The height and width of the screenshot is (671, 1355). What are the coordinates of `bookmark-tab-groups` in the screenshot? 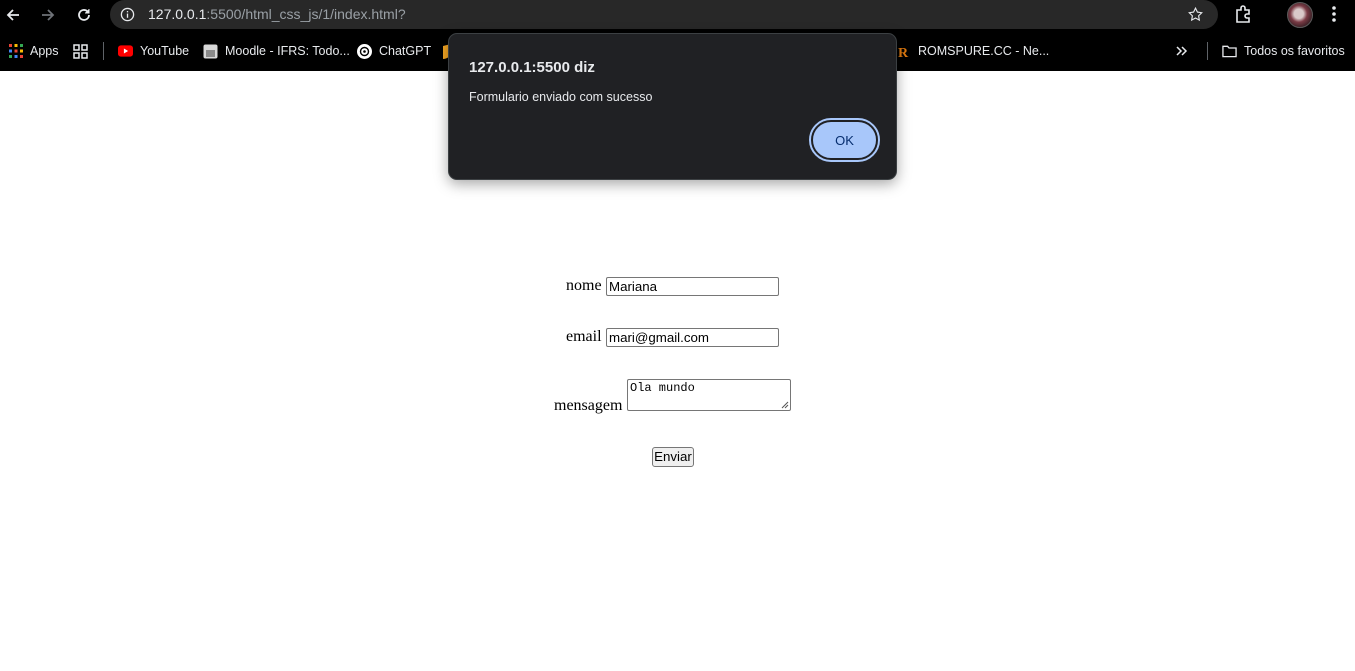 It's located at (80, 51).